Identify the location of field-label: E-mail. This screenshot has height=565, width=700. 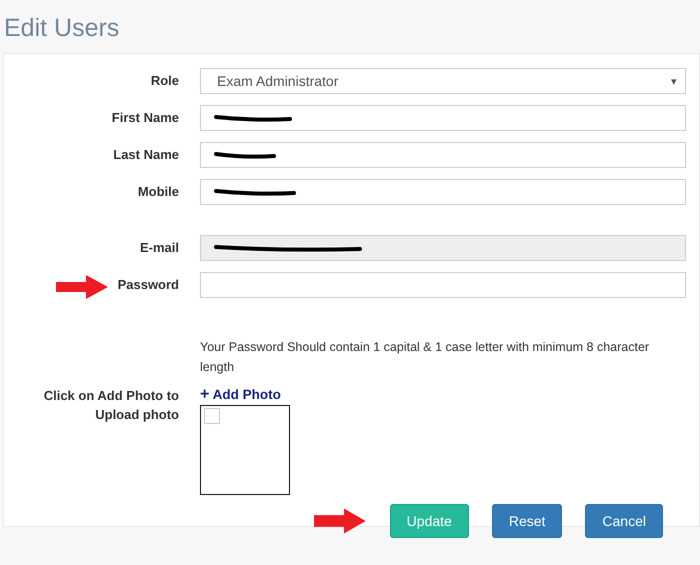
(159, 248).